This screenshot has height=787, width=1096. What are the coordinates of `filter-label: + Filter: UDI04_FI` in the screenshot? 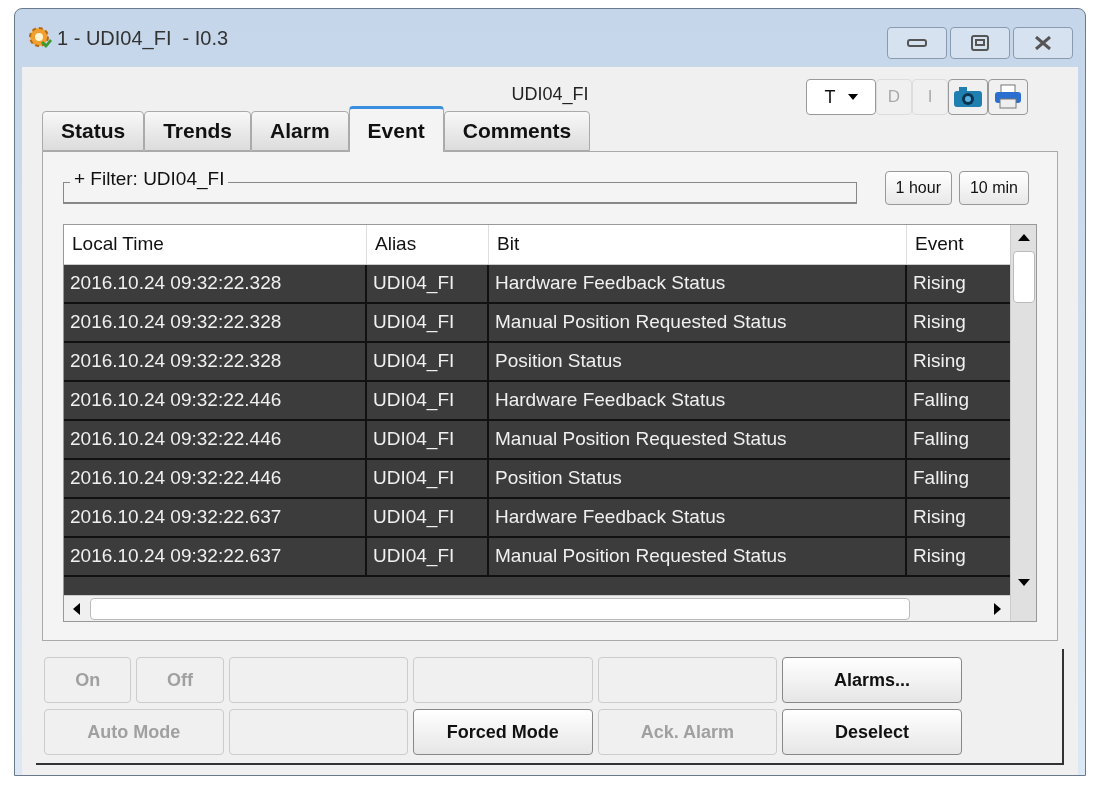 It's located at (149, 178).